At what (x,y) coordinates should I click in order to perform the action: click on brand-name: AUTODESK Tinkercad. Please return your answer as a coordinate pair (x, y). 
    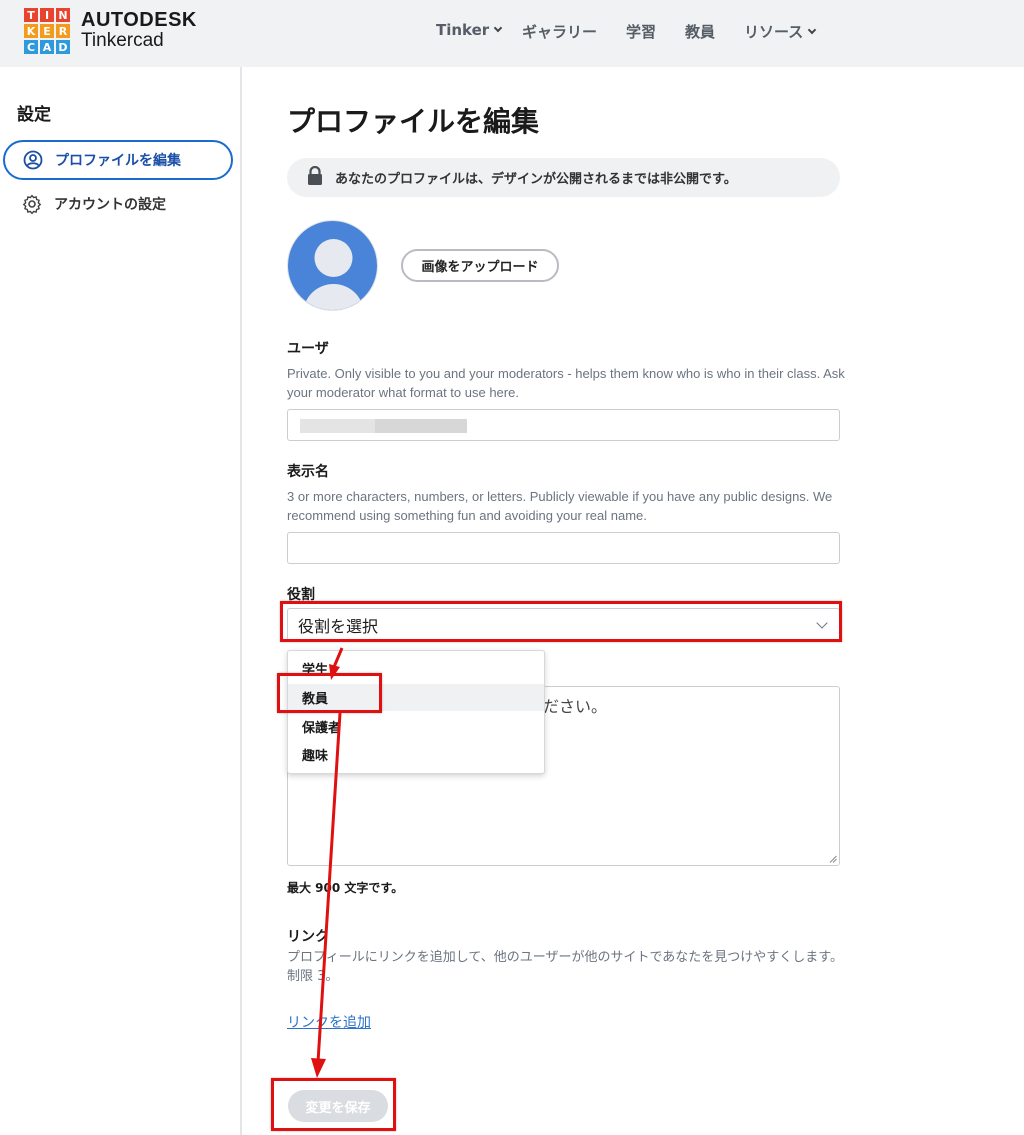
    Looking at the image, I should click on (139, 31).